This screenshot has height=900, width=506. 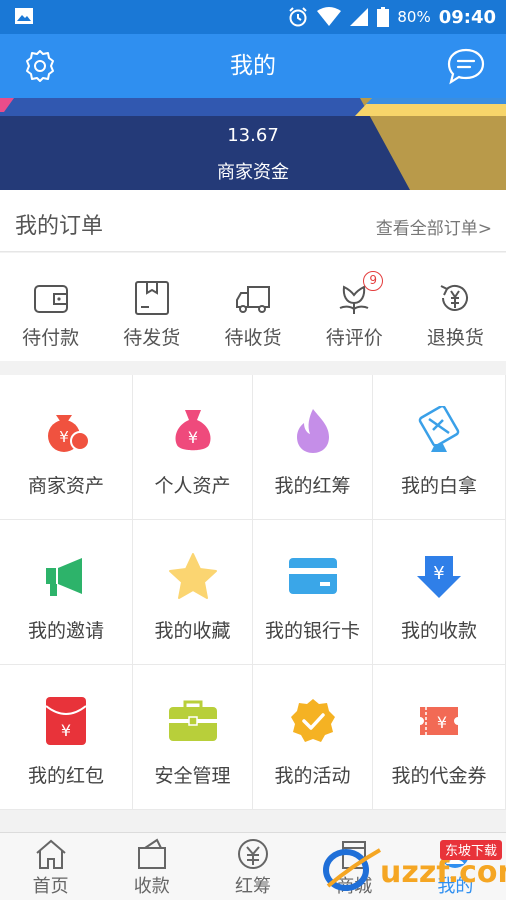 I want to click on grid-item-receipts: ¥ 我的收款, so click(x=439, y=592).